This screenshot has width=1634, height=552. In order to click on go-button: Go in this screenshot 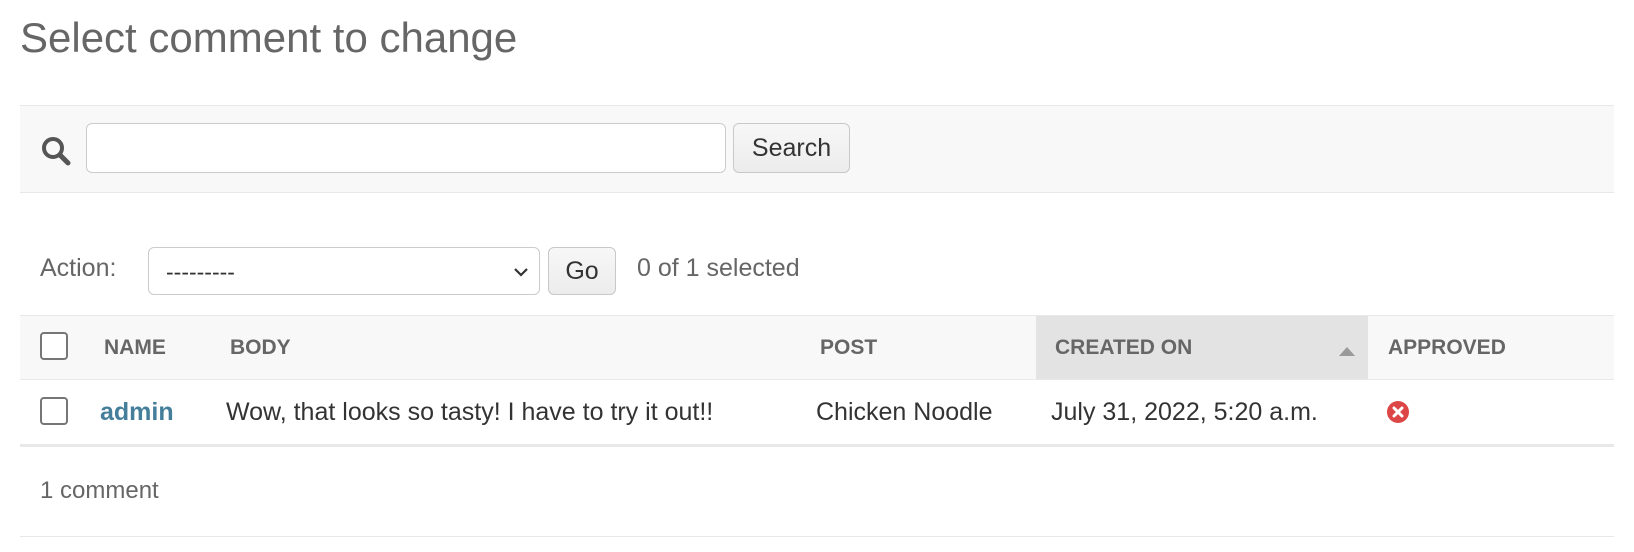, I will do `click(582, 271)`.